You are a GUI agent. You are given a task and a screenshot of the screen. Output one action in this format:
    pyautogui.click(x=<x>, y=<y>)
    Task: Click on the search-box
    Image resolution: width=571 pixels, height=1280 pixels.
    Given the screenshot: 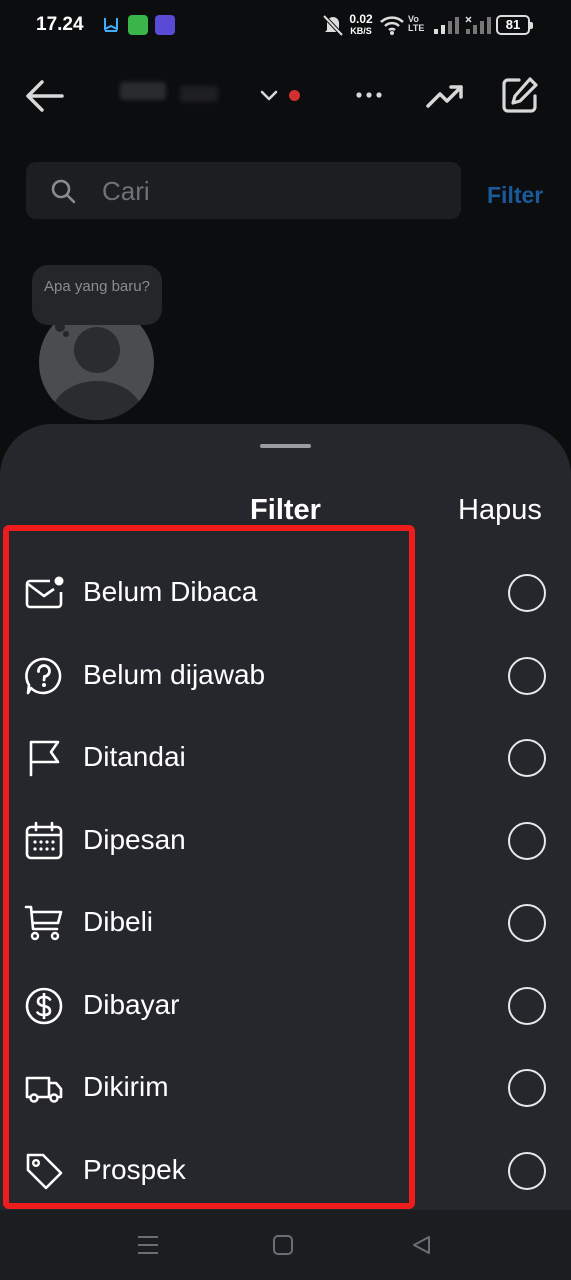 What is the action you would take?
    pyautogui.click(x=243, y=190)
    